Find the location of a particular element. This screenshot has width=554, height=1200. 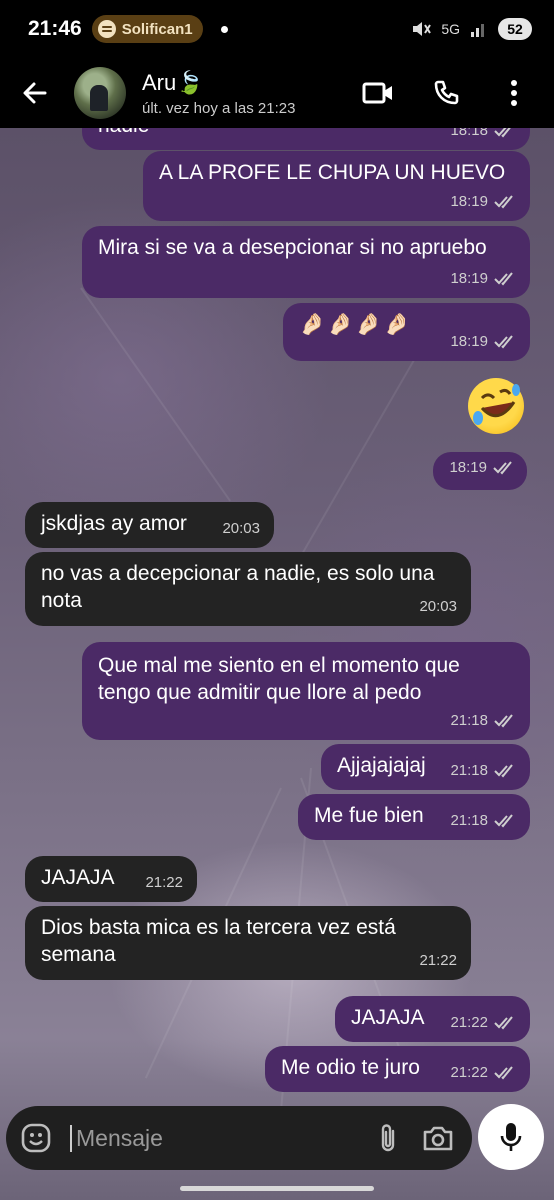

status-icons: 5G 52 is located at coordinates (471, 29).